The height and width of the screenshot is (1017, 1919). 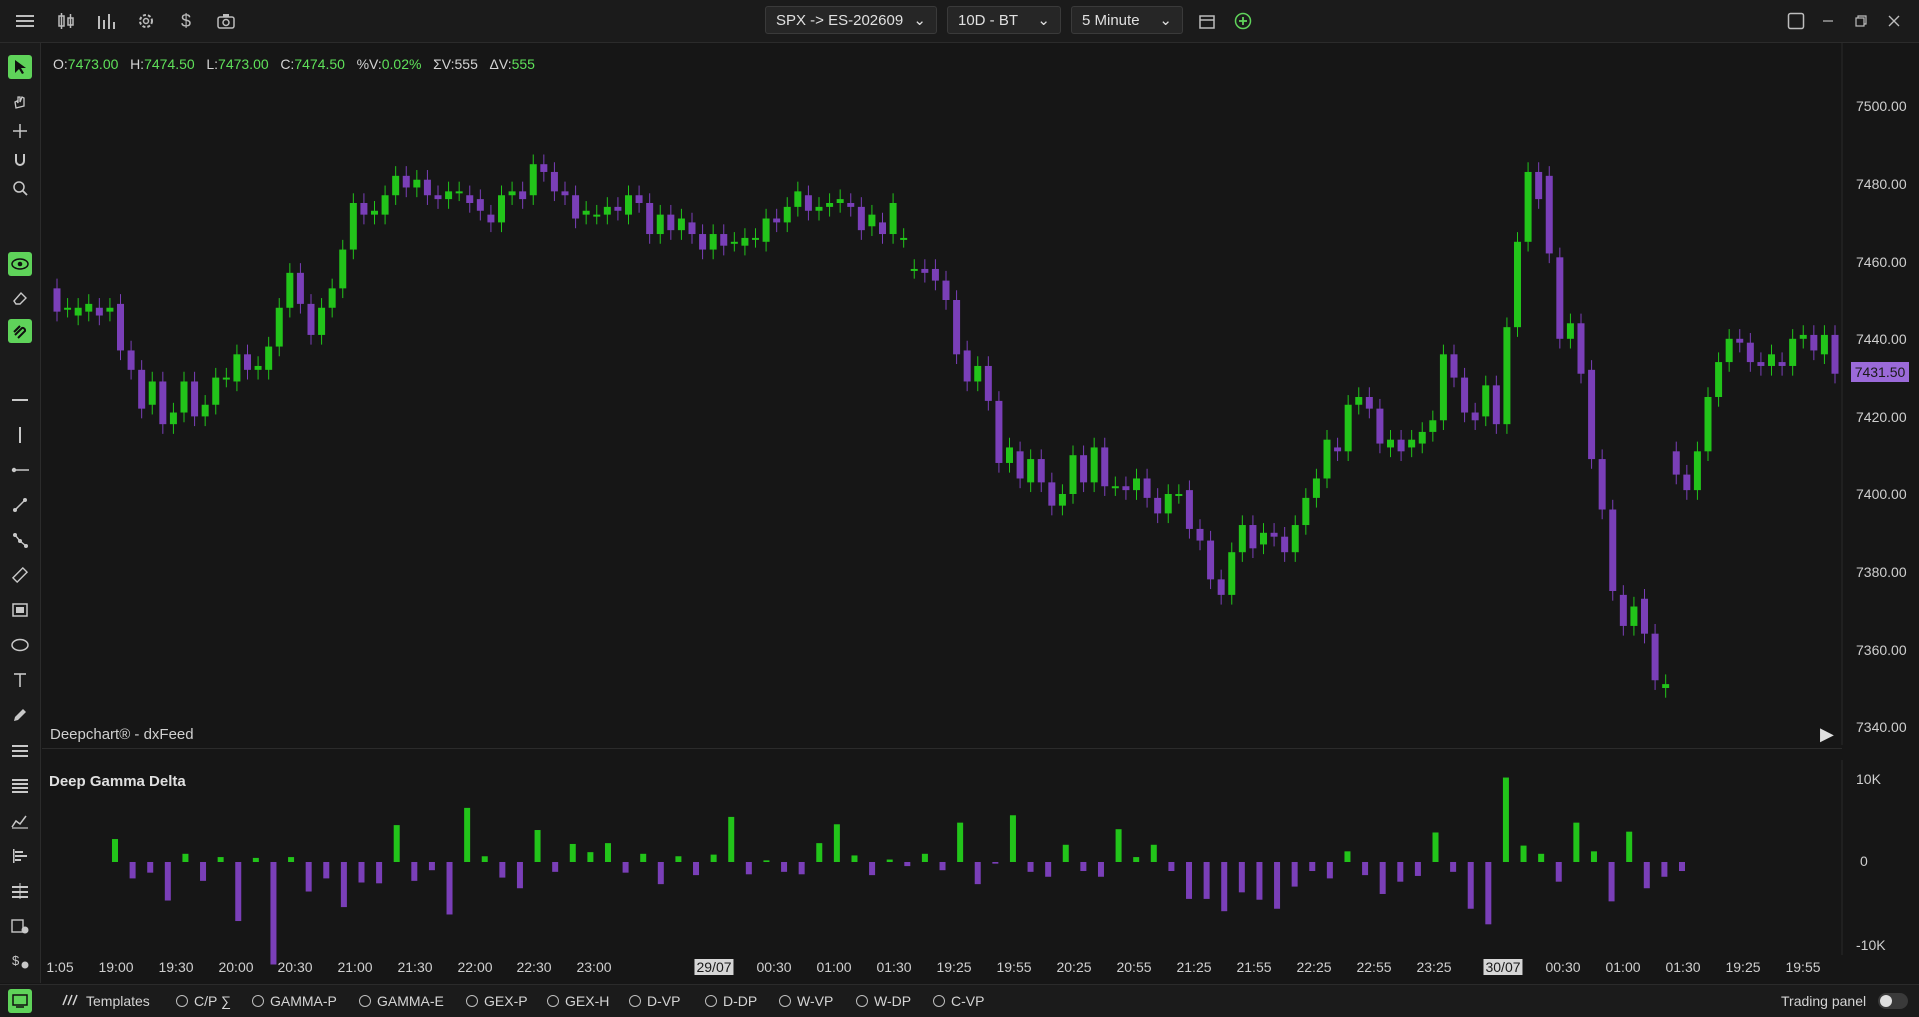 I want to click on camera-icon, so click(x=226, y=21).